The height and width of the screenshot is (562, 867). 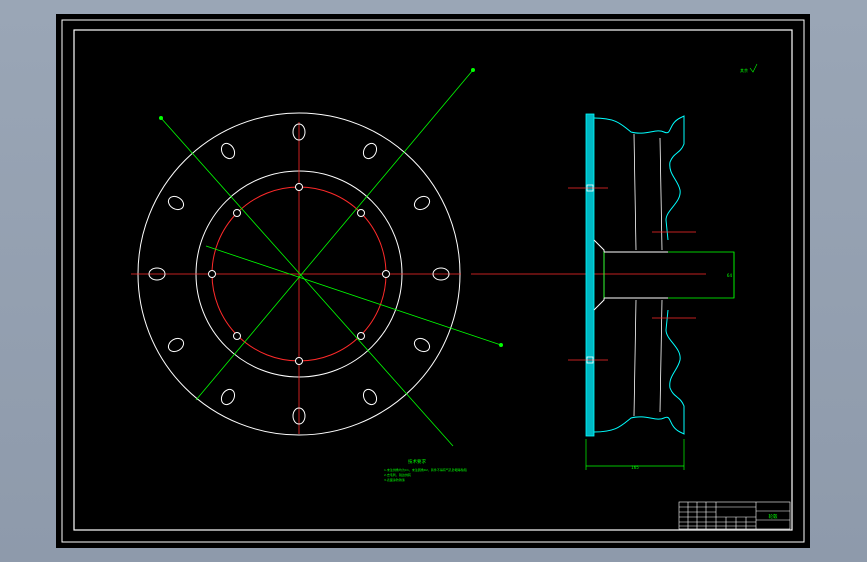 What do you see at coordinates (397, 474) in the screenshot?
I see `tech-requirement-item: 2.去毛刺，锐边倒钝` at bounding box center [397, 474].